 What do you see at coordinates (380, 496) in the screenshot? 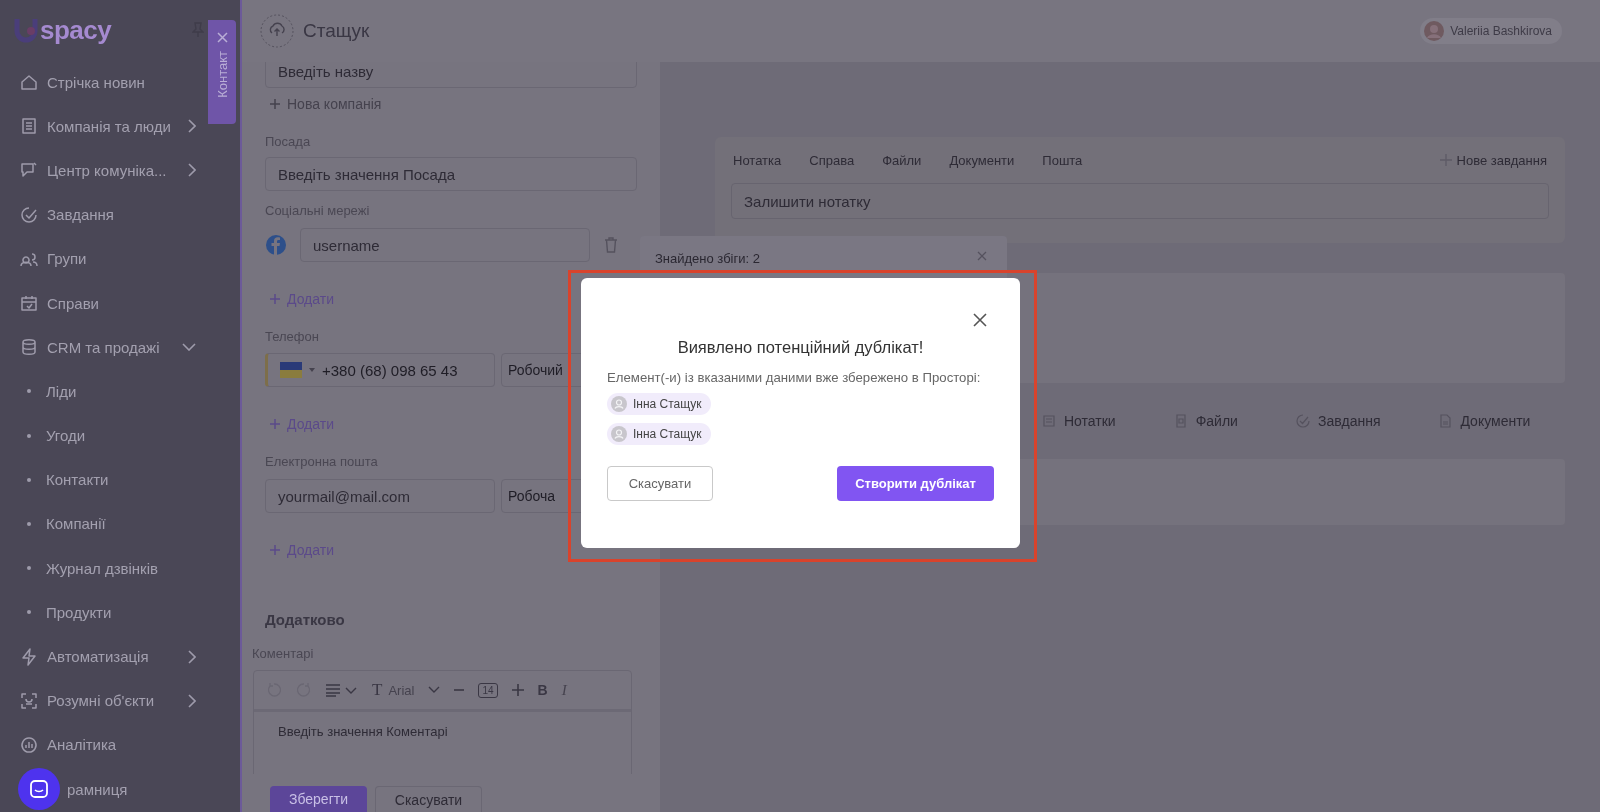
I see `email-field: yourmail@mail.com` at bounding box center [380, 496].